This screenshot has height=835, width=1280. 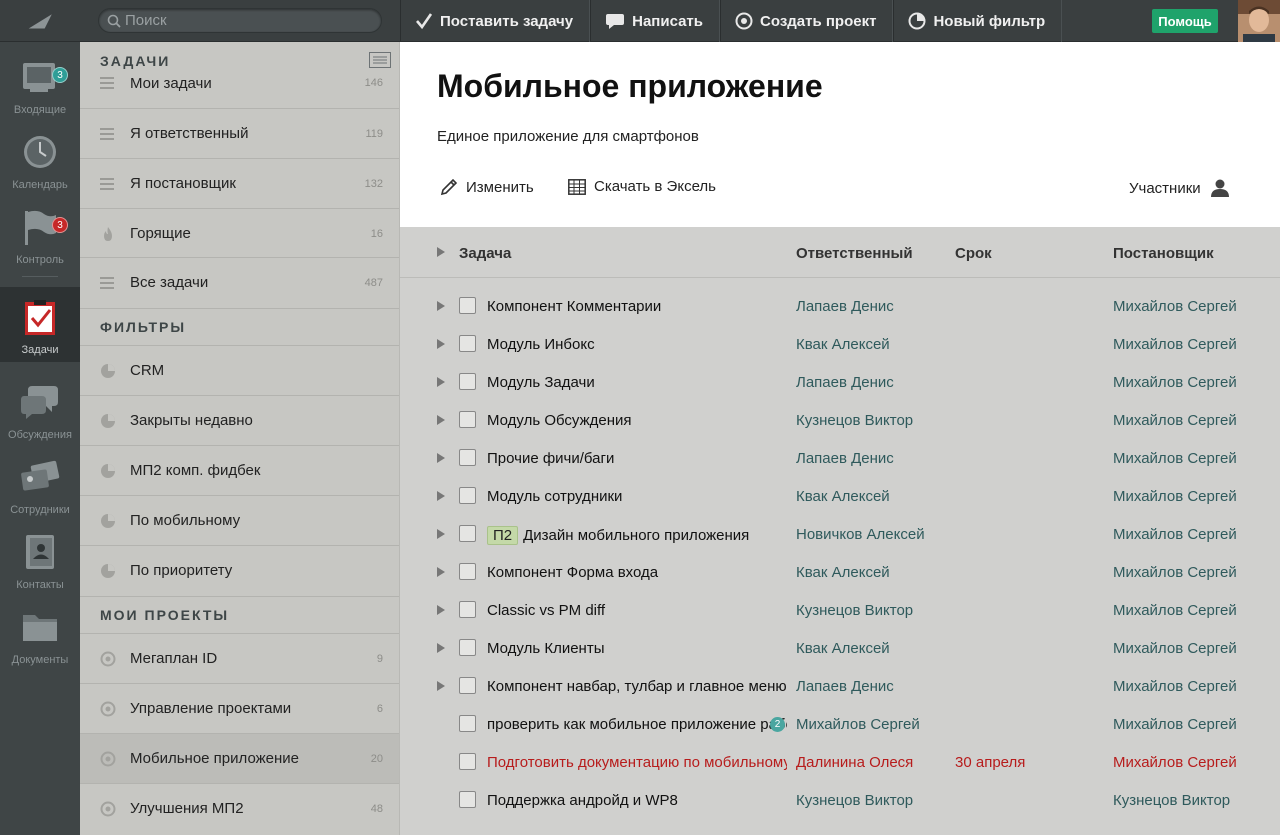 I want to click on column-responsible: Ответственный, so click(x=854, y=253).